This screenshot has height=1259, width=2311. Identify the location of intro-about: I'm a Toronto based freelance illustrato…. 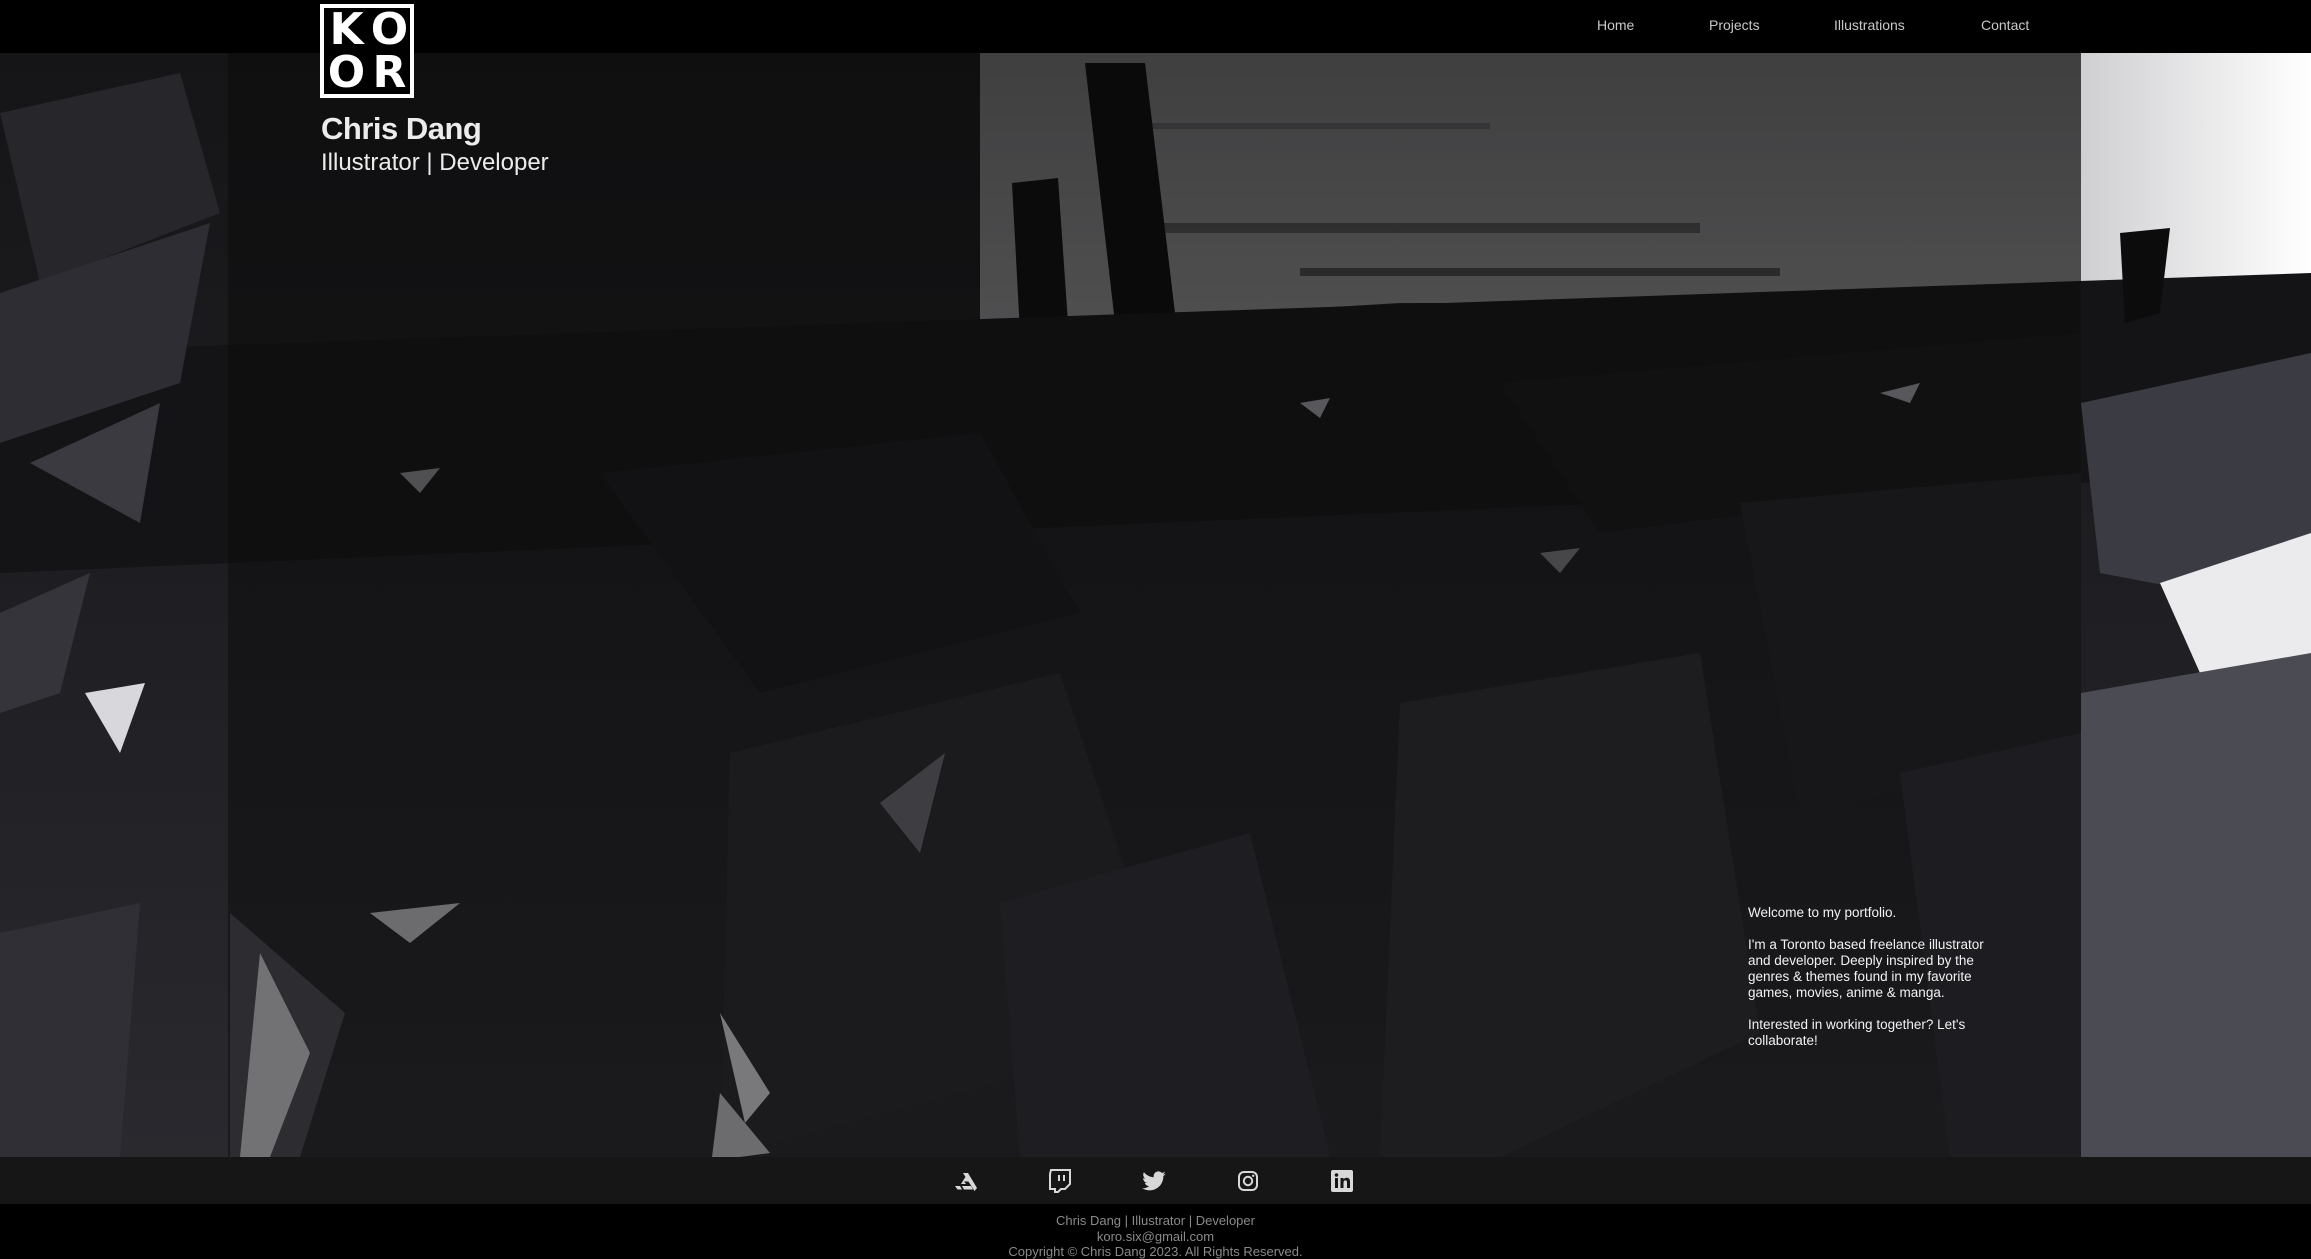
(1866, 968).